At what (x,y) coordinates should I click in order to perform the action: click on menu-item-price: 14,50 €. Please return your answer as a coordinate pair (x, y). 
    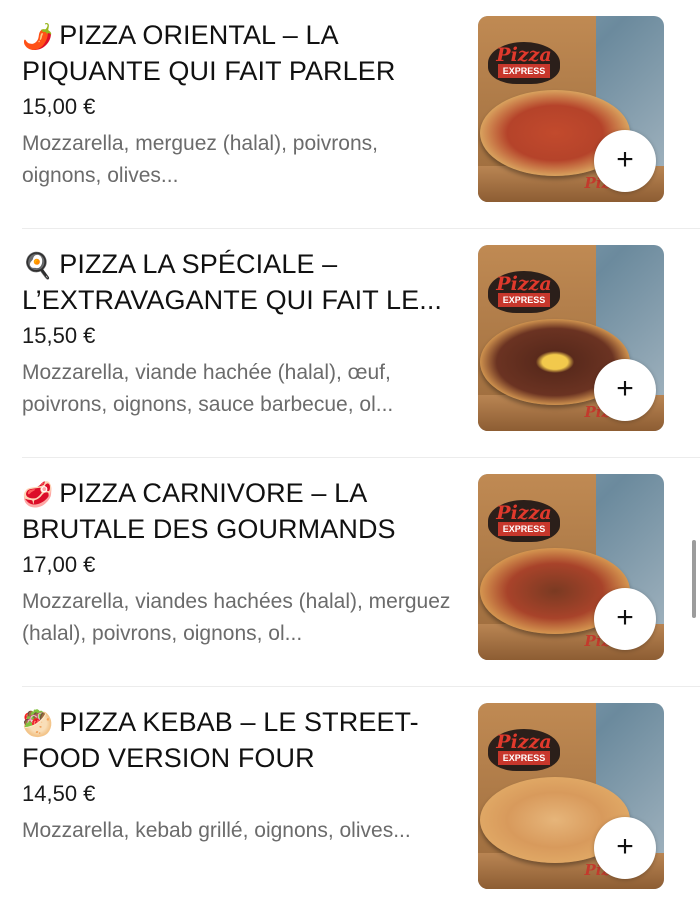
    Looking at the image, I should click on (59, 793).